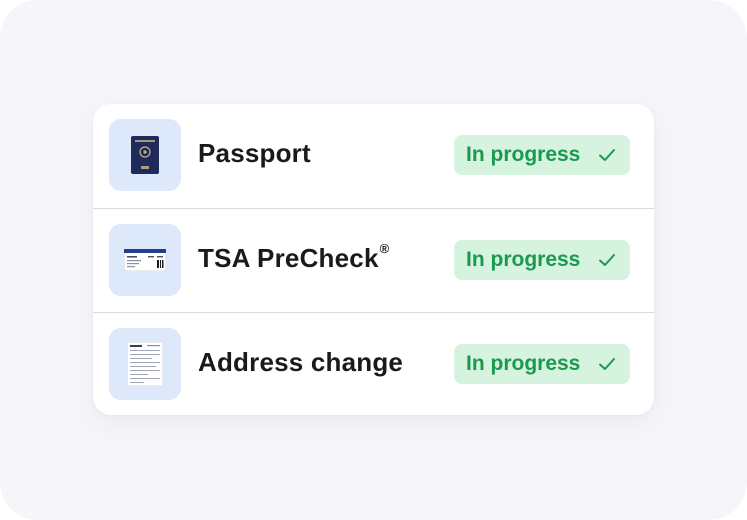 This screenshot has width=747, height=520. Describe the element at coordinates (145, 260) in the screenshot. I see `boarding-pass-icon` at that location.